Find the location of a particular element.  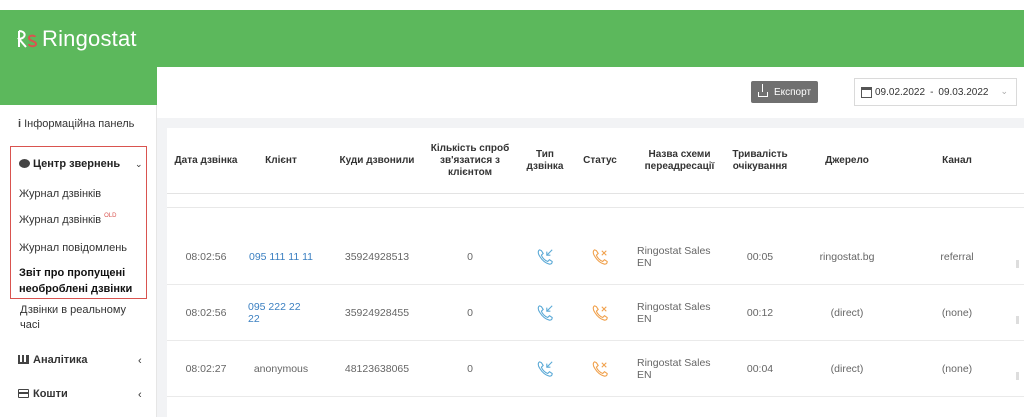

cell-client-link: 095 111 11 11 is located at coordinates (281, 257).